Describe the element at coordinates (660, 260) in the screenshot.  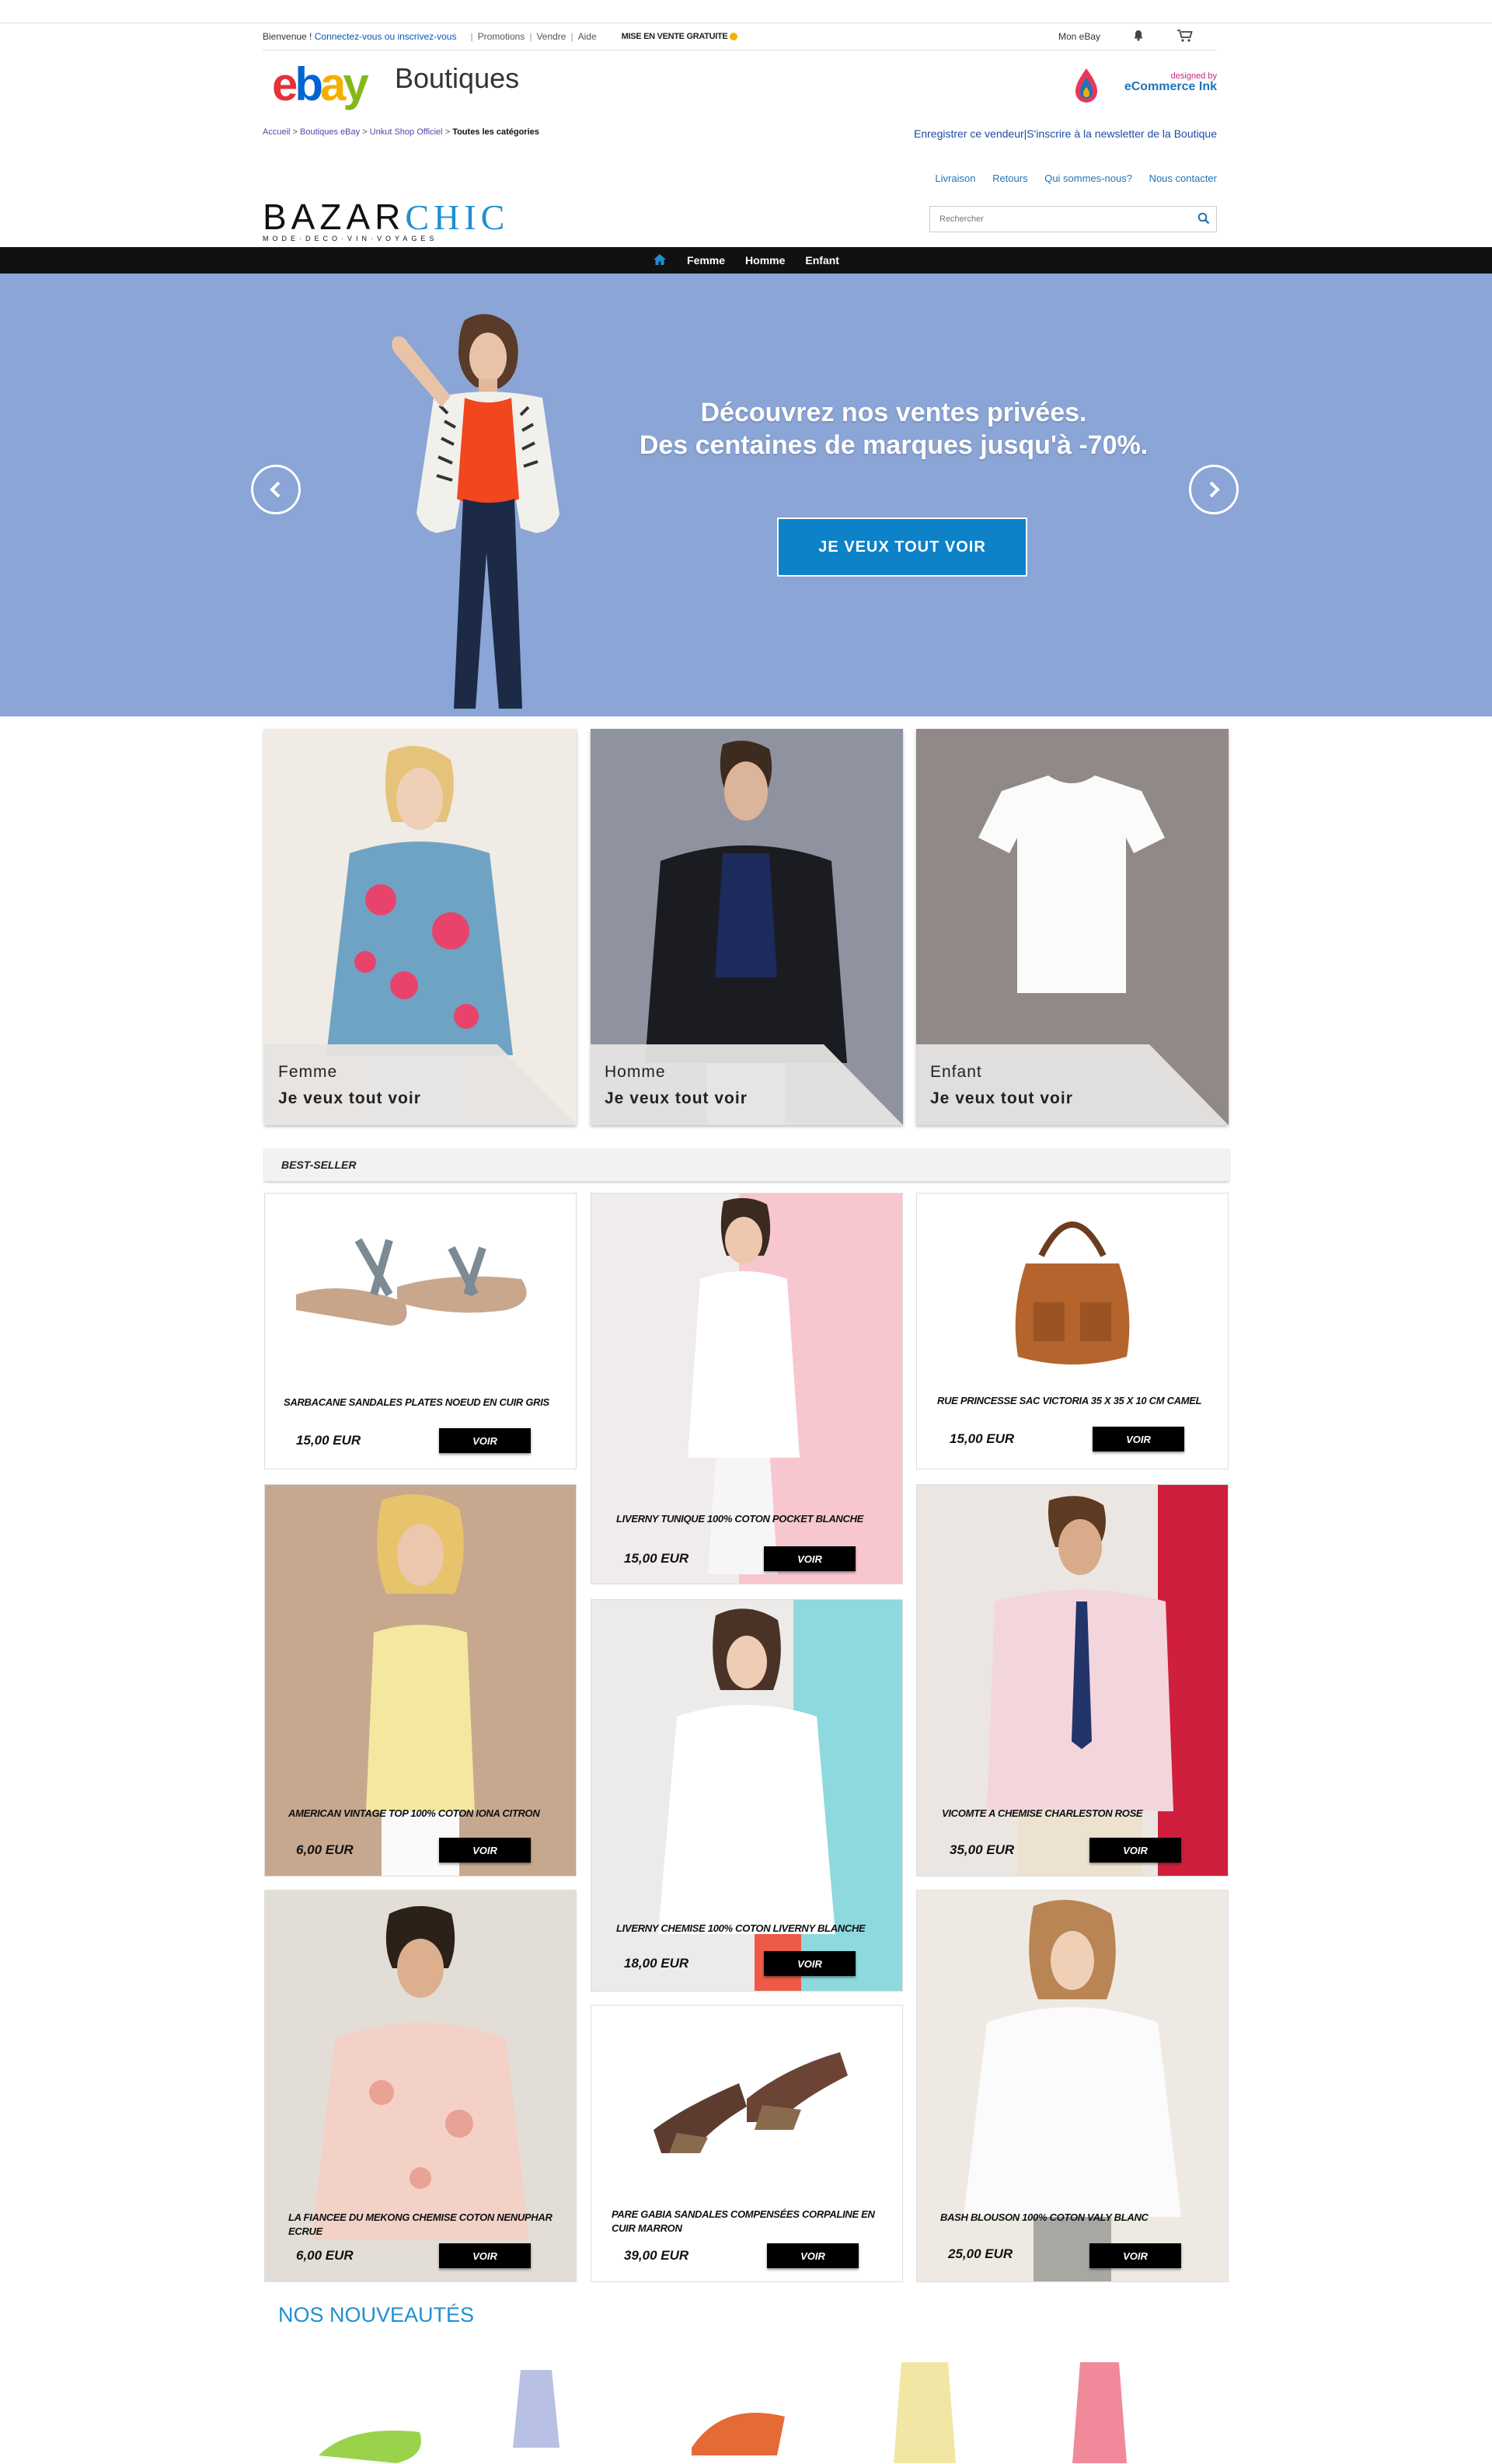
I see `home-icon` at that location.